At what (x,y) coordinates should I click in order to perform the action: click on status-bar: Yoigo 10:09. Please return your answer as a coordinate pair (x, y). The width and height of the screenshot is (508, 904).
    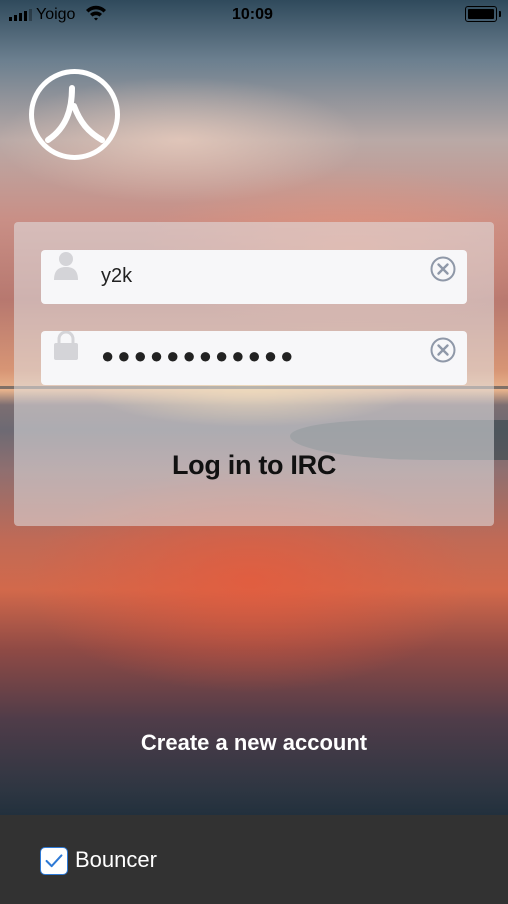
    Looking at the image, I should click on (254, 15).